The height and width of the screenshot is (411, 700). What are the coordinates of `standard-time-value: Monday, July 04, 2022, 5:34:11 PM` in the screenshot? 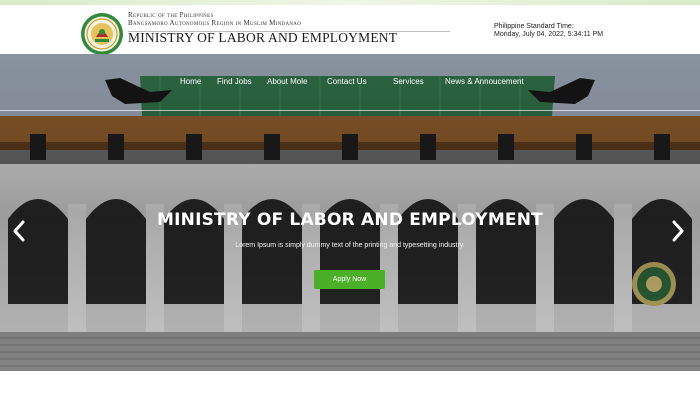 It's located at (549, 34).